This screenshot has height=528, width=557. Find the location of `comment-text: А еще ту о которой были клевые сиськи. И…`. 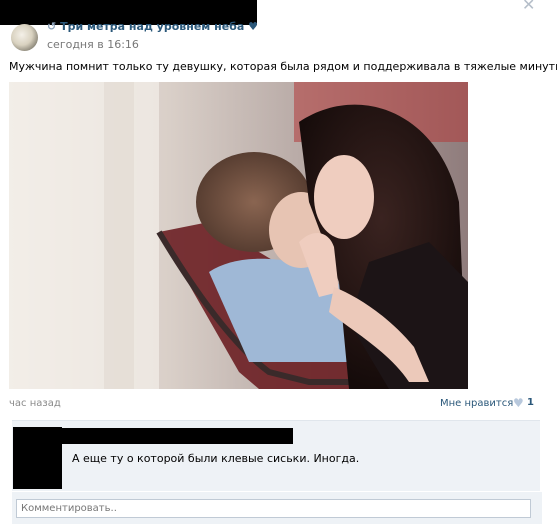

comment-text: А еще ту о которой были клевые сиськи. И… is located at coordinates (216, 458).